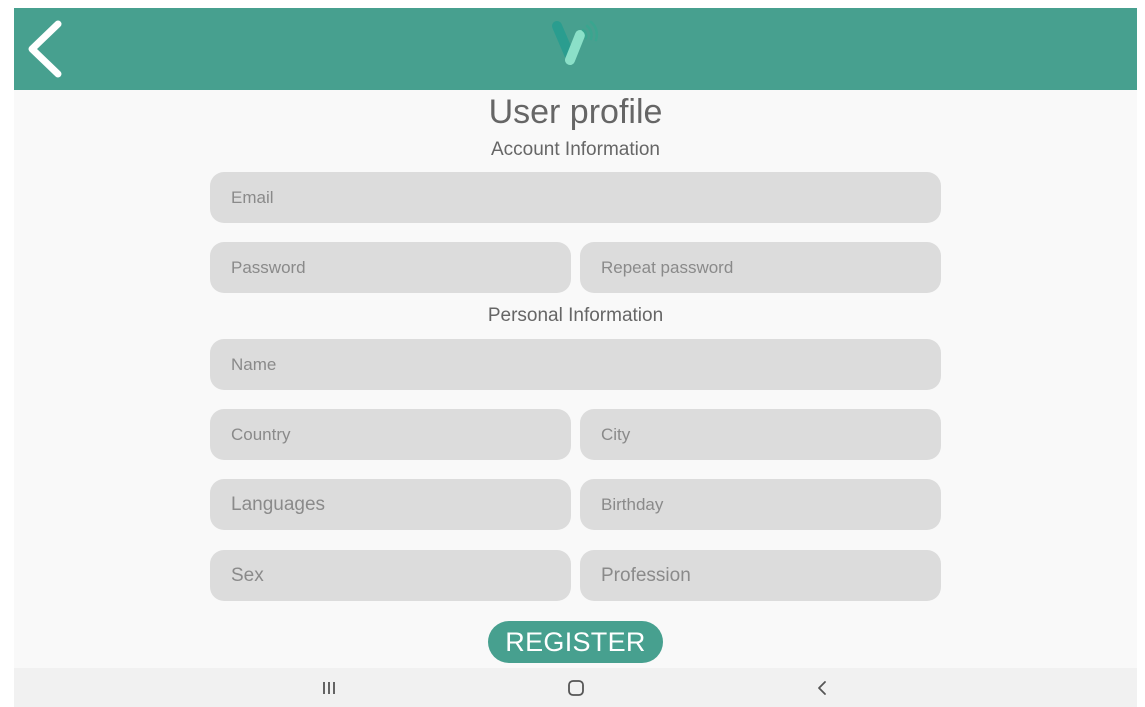 The height and width of the screenshot is (707, 1145). Describe the element at coordinates (390, 504) in the screenshot. I see `languages-field` at that location.